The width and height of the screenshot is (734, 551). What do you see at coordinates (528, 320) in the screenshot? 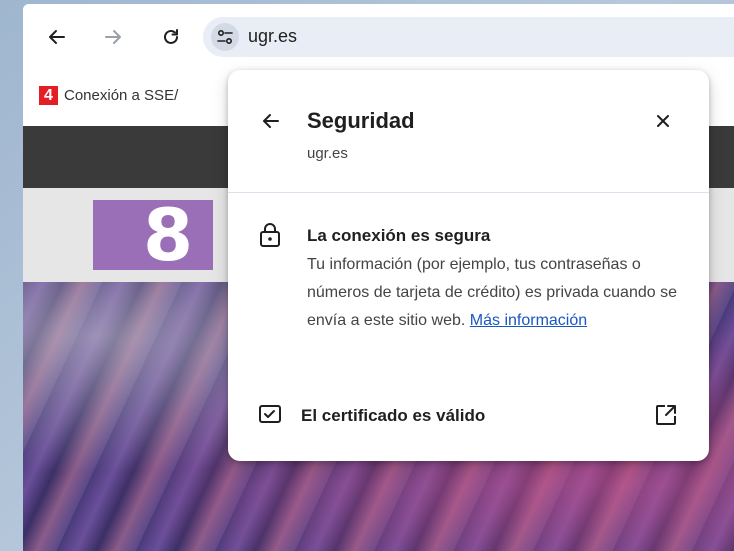
I see `more-info-link: Más información` at bounding box center [528, 320].